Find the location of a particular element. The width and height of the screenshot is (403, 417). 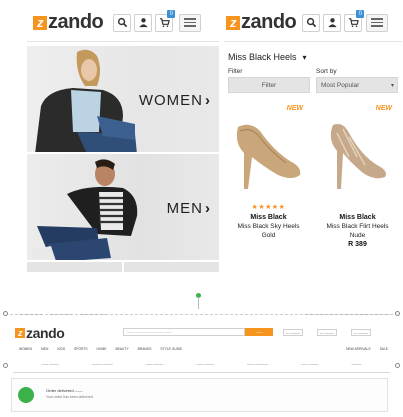

utility-links: — ——— —— ——— ——— —— ——— —— is located at coordinates (62, 314).